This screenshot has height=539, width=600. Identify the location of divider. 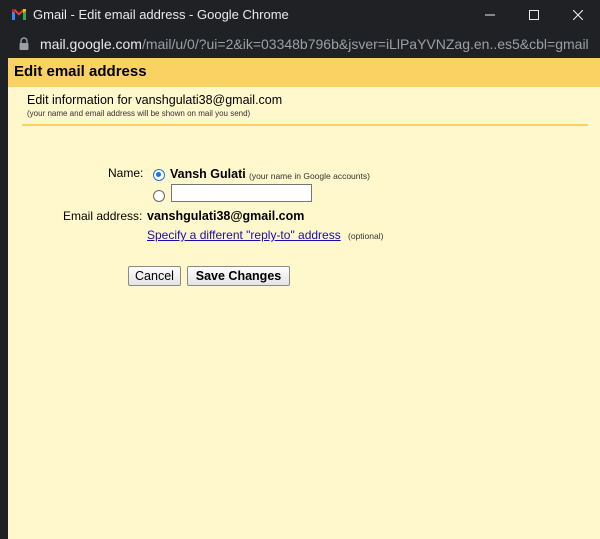
(305, 125).